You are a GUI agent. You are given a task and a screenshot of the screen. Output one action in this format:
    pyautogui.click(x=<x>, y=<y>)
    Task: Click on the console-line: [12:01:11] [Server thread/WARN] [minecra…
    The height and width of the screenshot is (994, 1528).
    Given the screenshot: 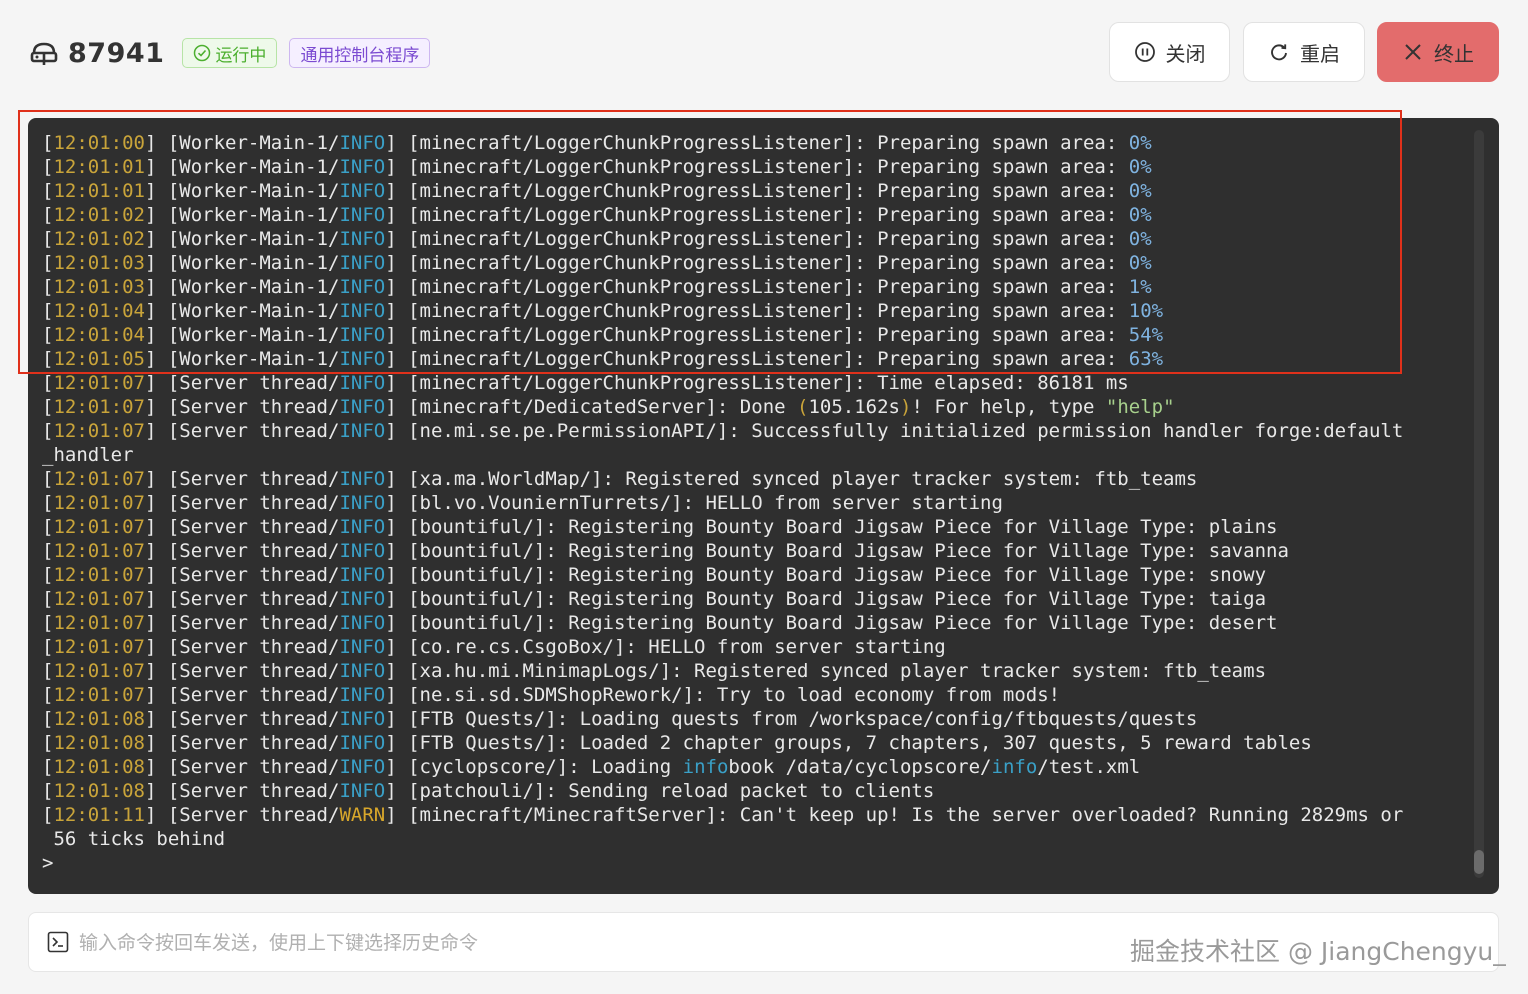 What is the action you would take?
    pyautogui.click(x=757, y=815)
    